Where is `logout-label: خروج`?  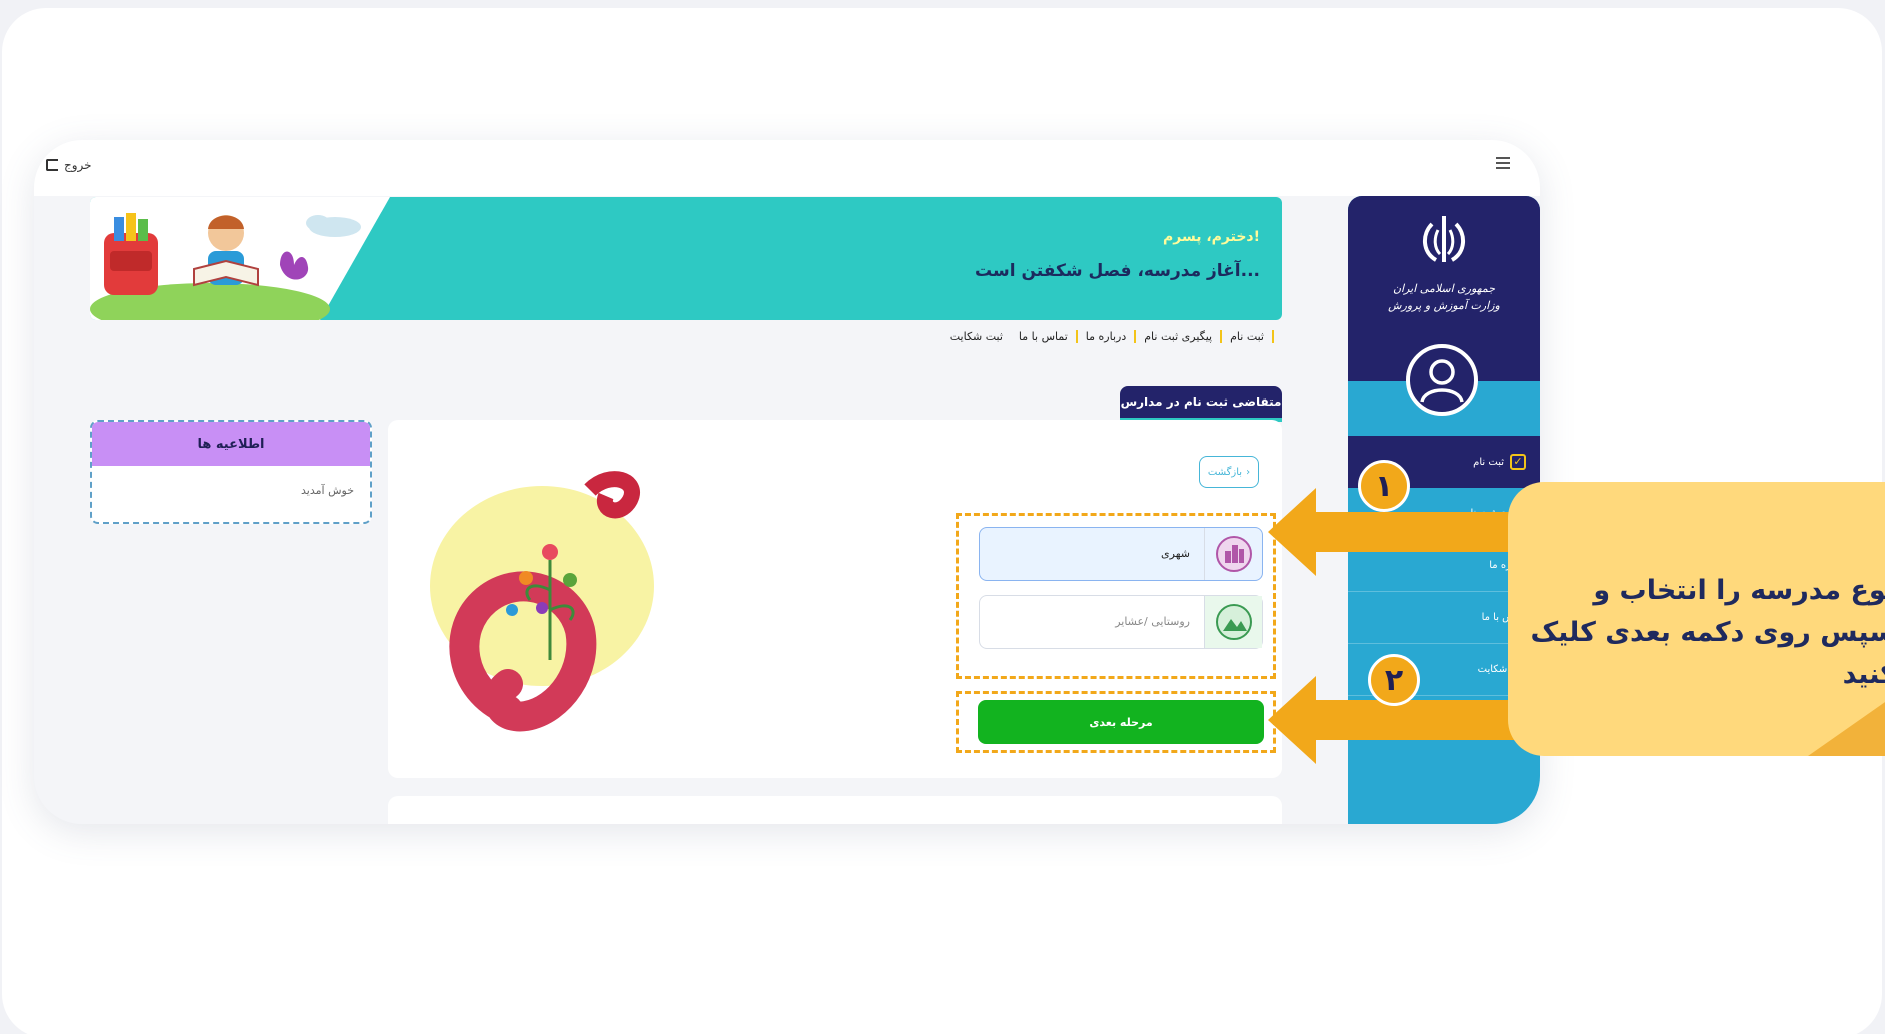 logout-label: خروج is located at coordinates (78, 165).